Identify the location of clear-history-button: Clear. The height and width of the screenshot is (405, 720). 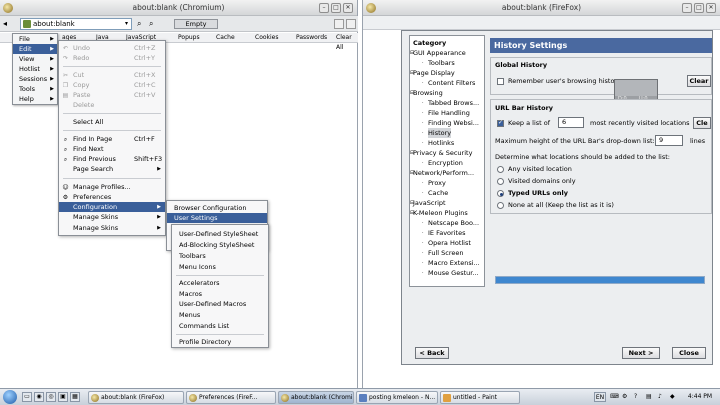
(699, 81).